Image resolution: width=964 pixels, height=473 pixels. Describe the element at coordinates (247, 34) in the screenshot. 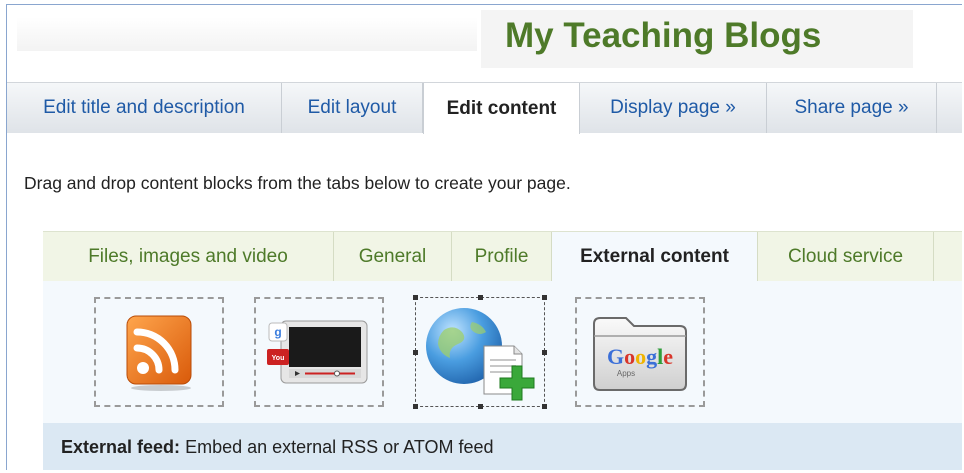

I see `header-strip` at that location.